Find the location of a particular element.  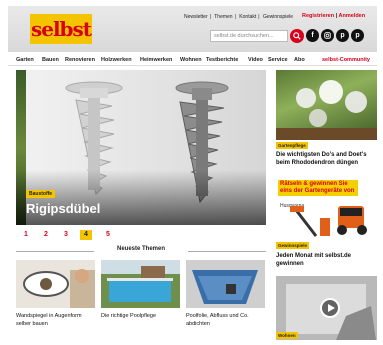

card-image-poolpflege is located at coordinates (140, 284).